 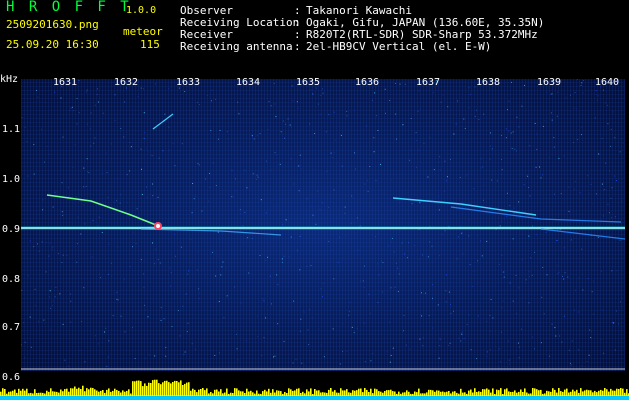 What do you see at coordinates (69, 7) in the screenshot?
I see `app-title: H R O F F T` at bounding box center [69, 7].